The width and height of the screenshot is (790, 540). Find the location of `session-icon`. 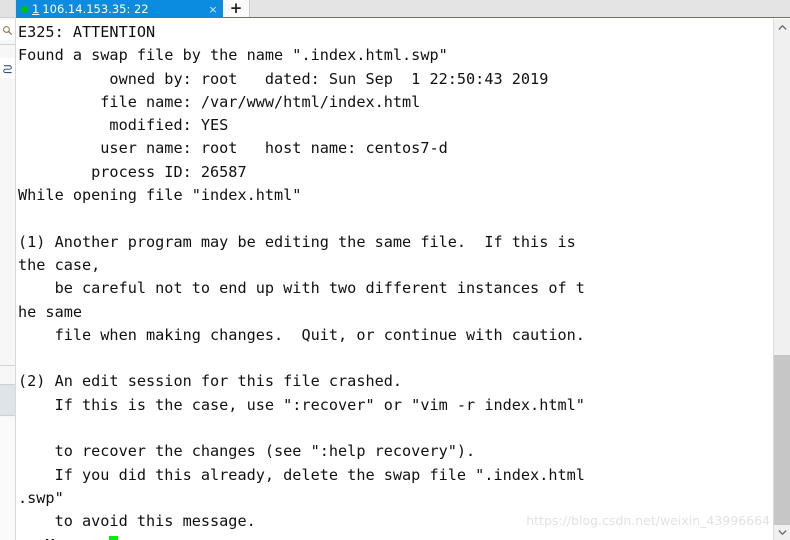

session-icon is located at coordinates (7, 68).